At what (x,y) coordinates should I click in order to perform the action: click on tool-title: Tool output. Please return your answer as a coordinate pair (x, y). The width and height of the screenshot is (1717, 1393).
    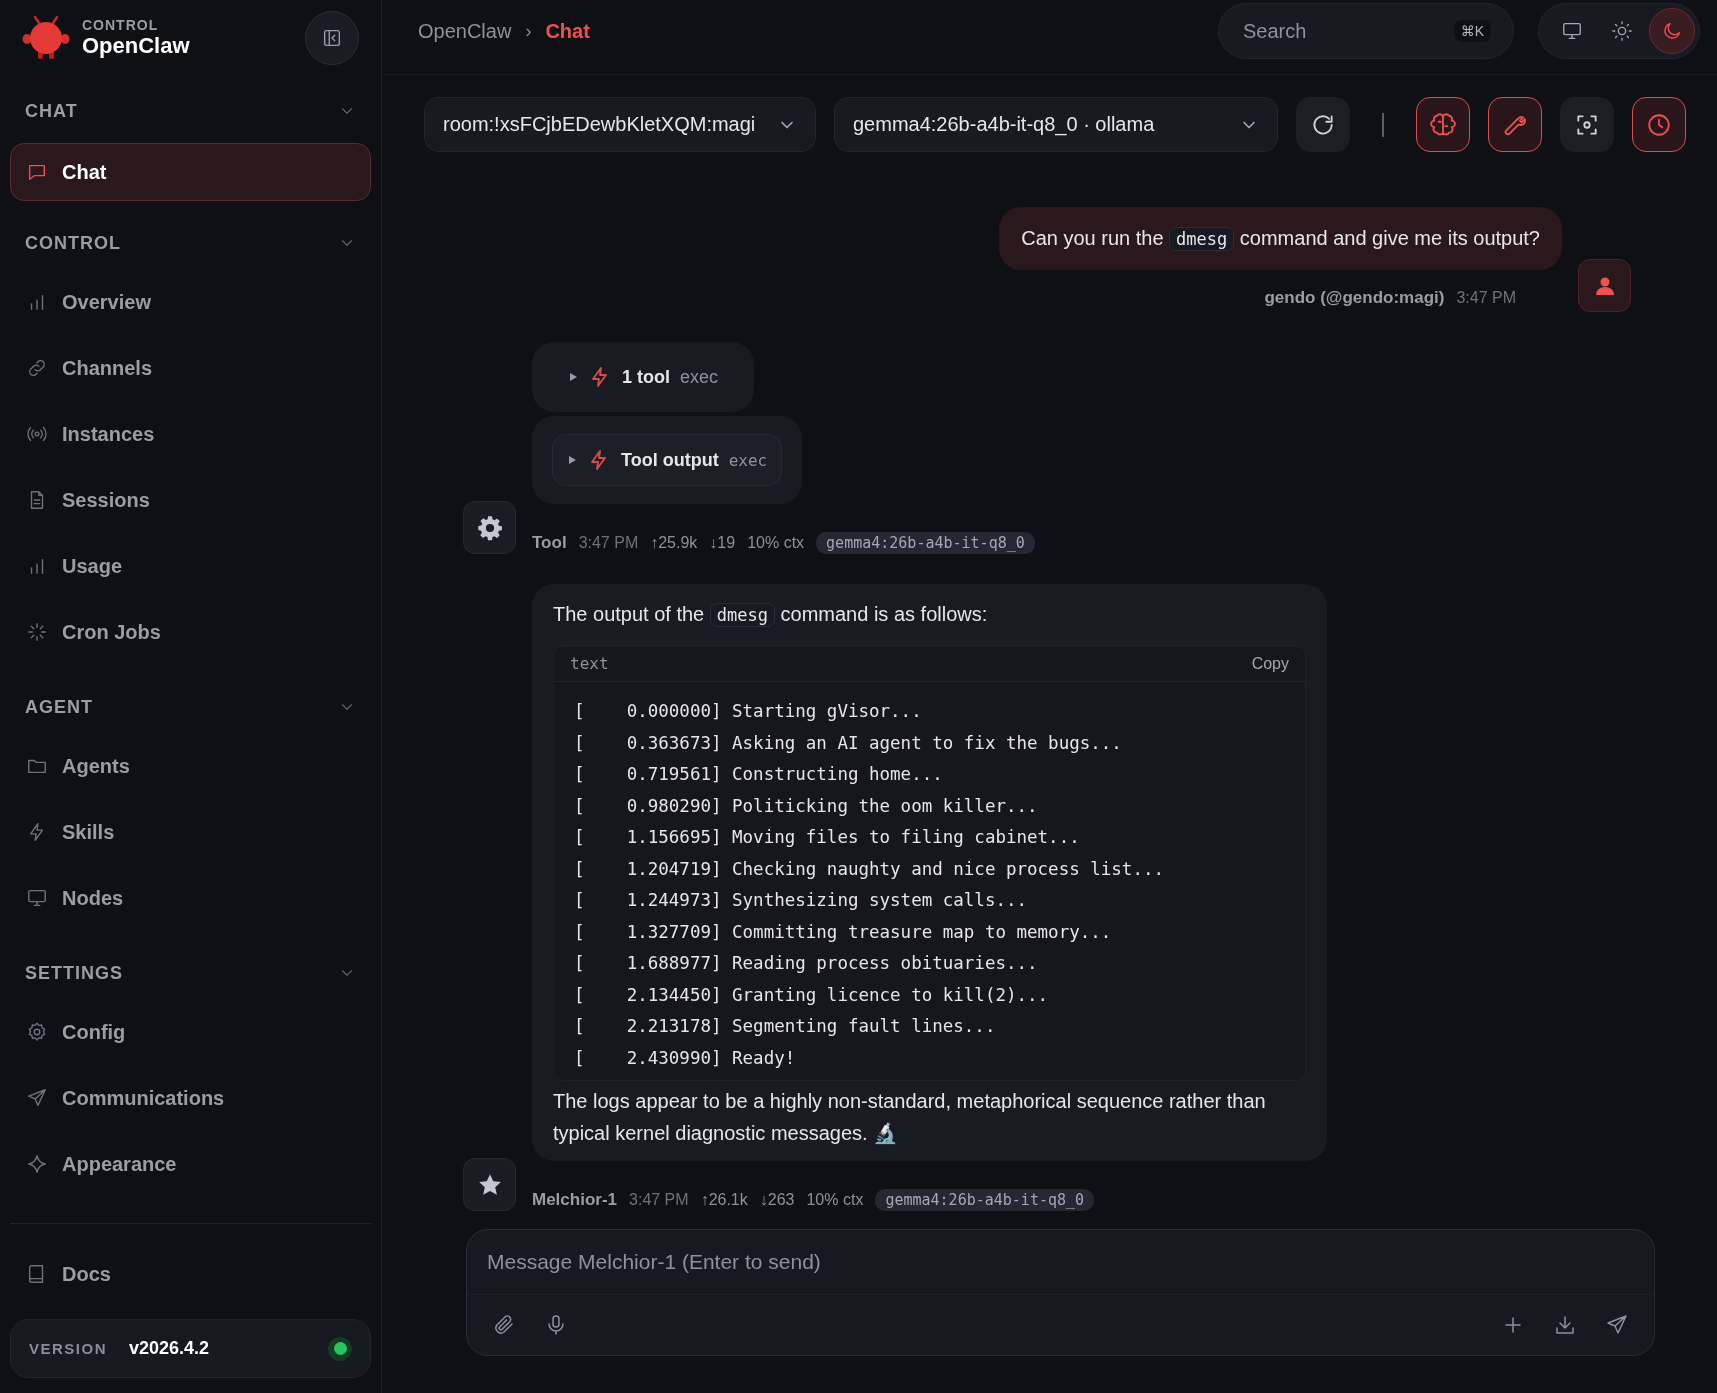
    Looking at the image, I should click on (670, 460).